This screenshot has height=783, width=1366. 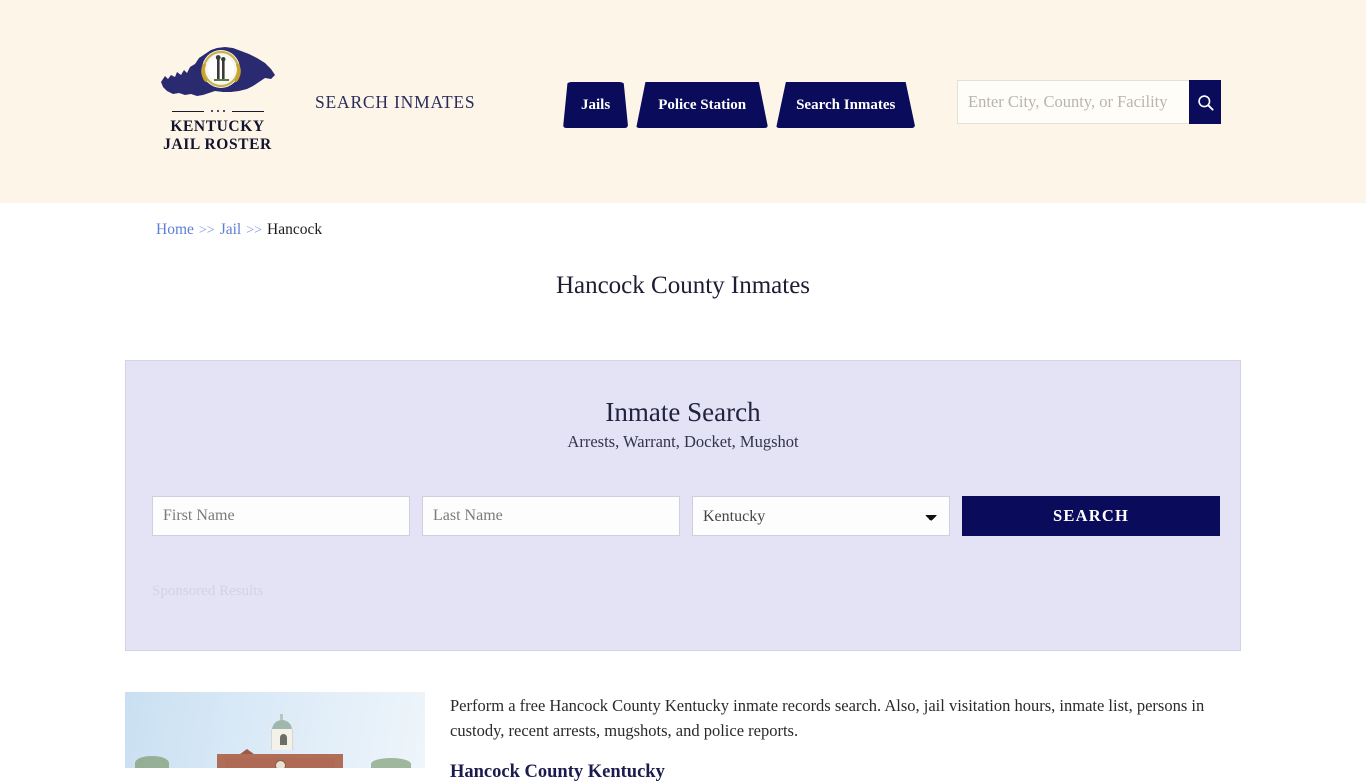 I want to click on inmate-search-form: Kentucky SEARCH, so click(x=686, y=516).